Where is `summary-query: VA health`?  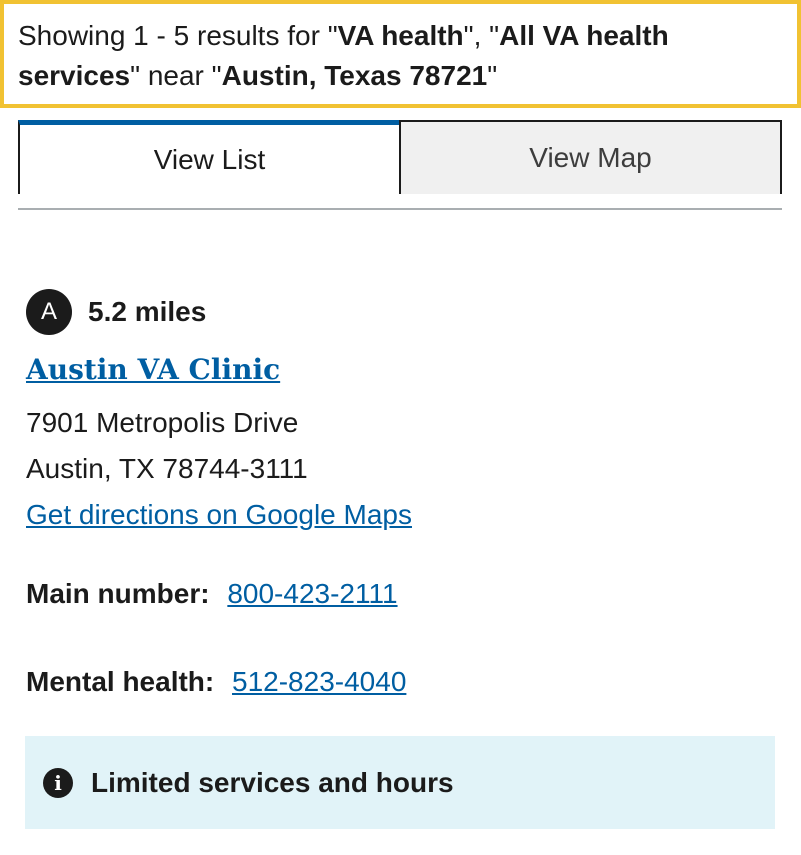 summary-query: VA health is located at coordinates (400, 35).